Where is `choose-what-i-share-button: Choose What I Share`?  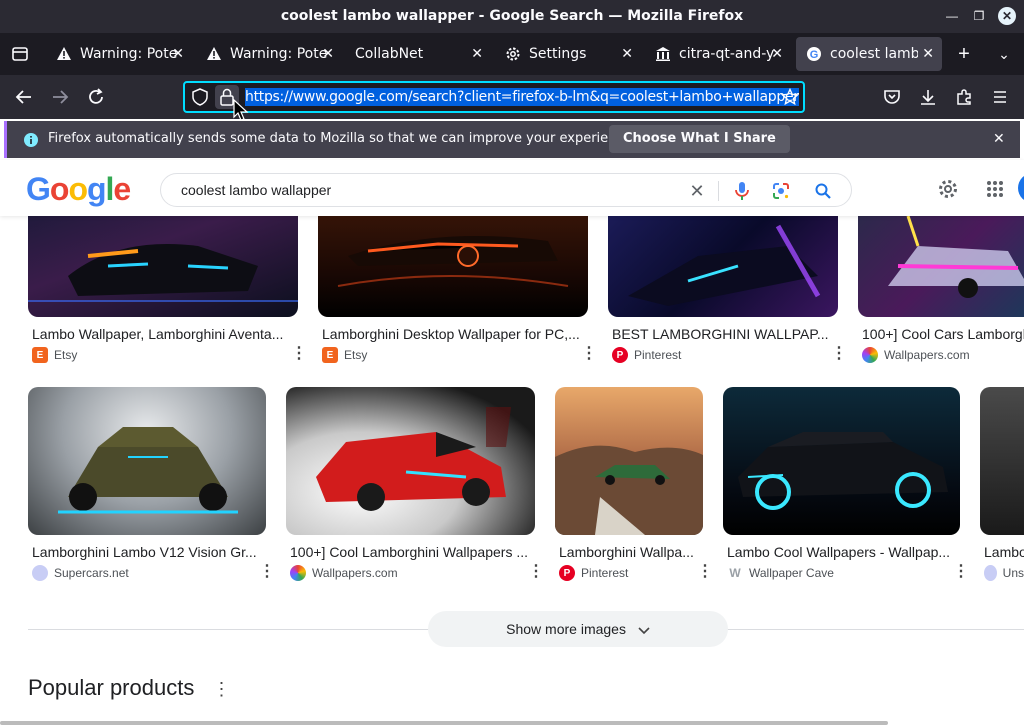 choose-what-i-share-button: Choose What I Share is located at coordinates (699, 139).